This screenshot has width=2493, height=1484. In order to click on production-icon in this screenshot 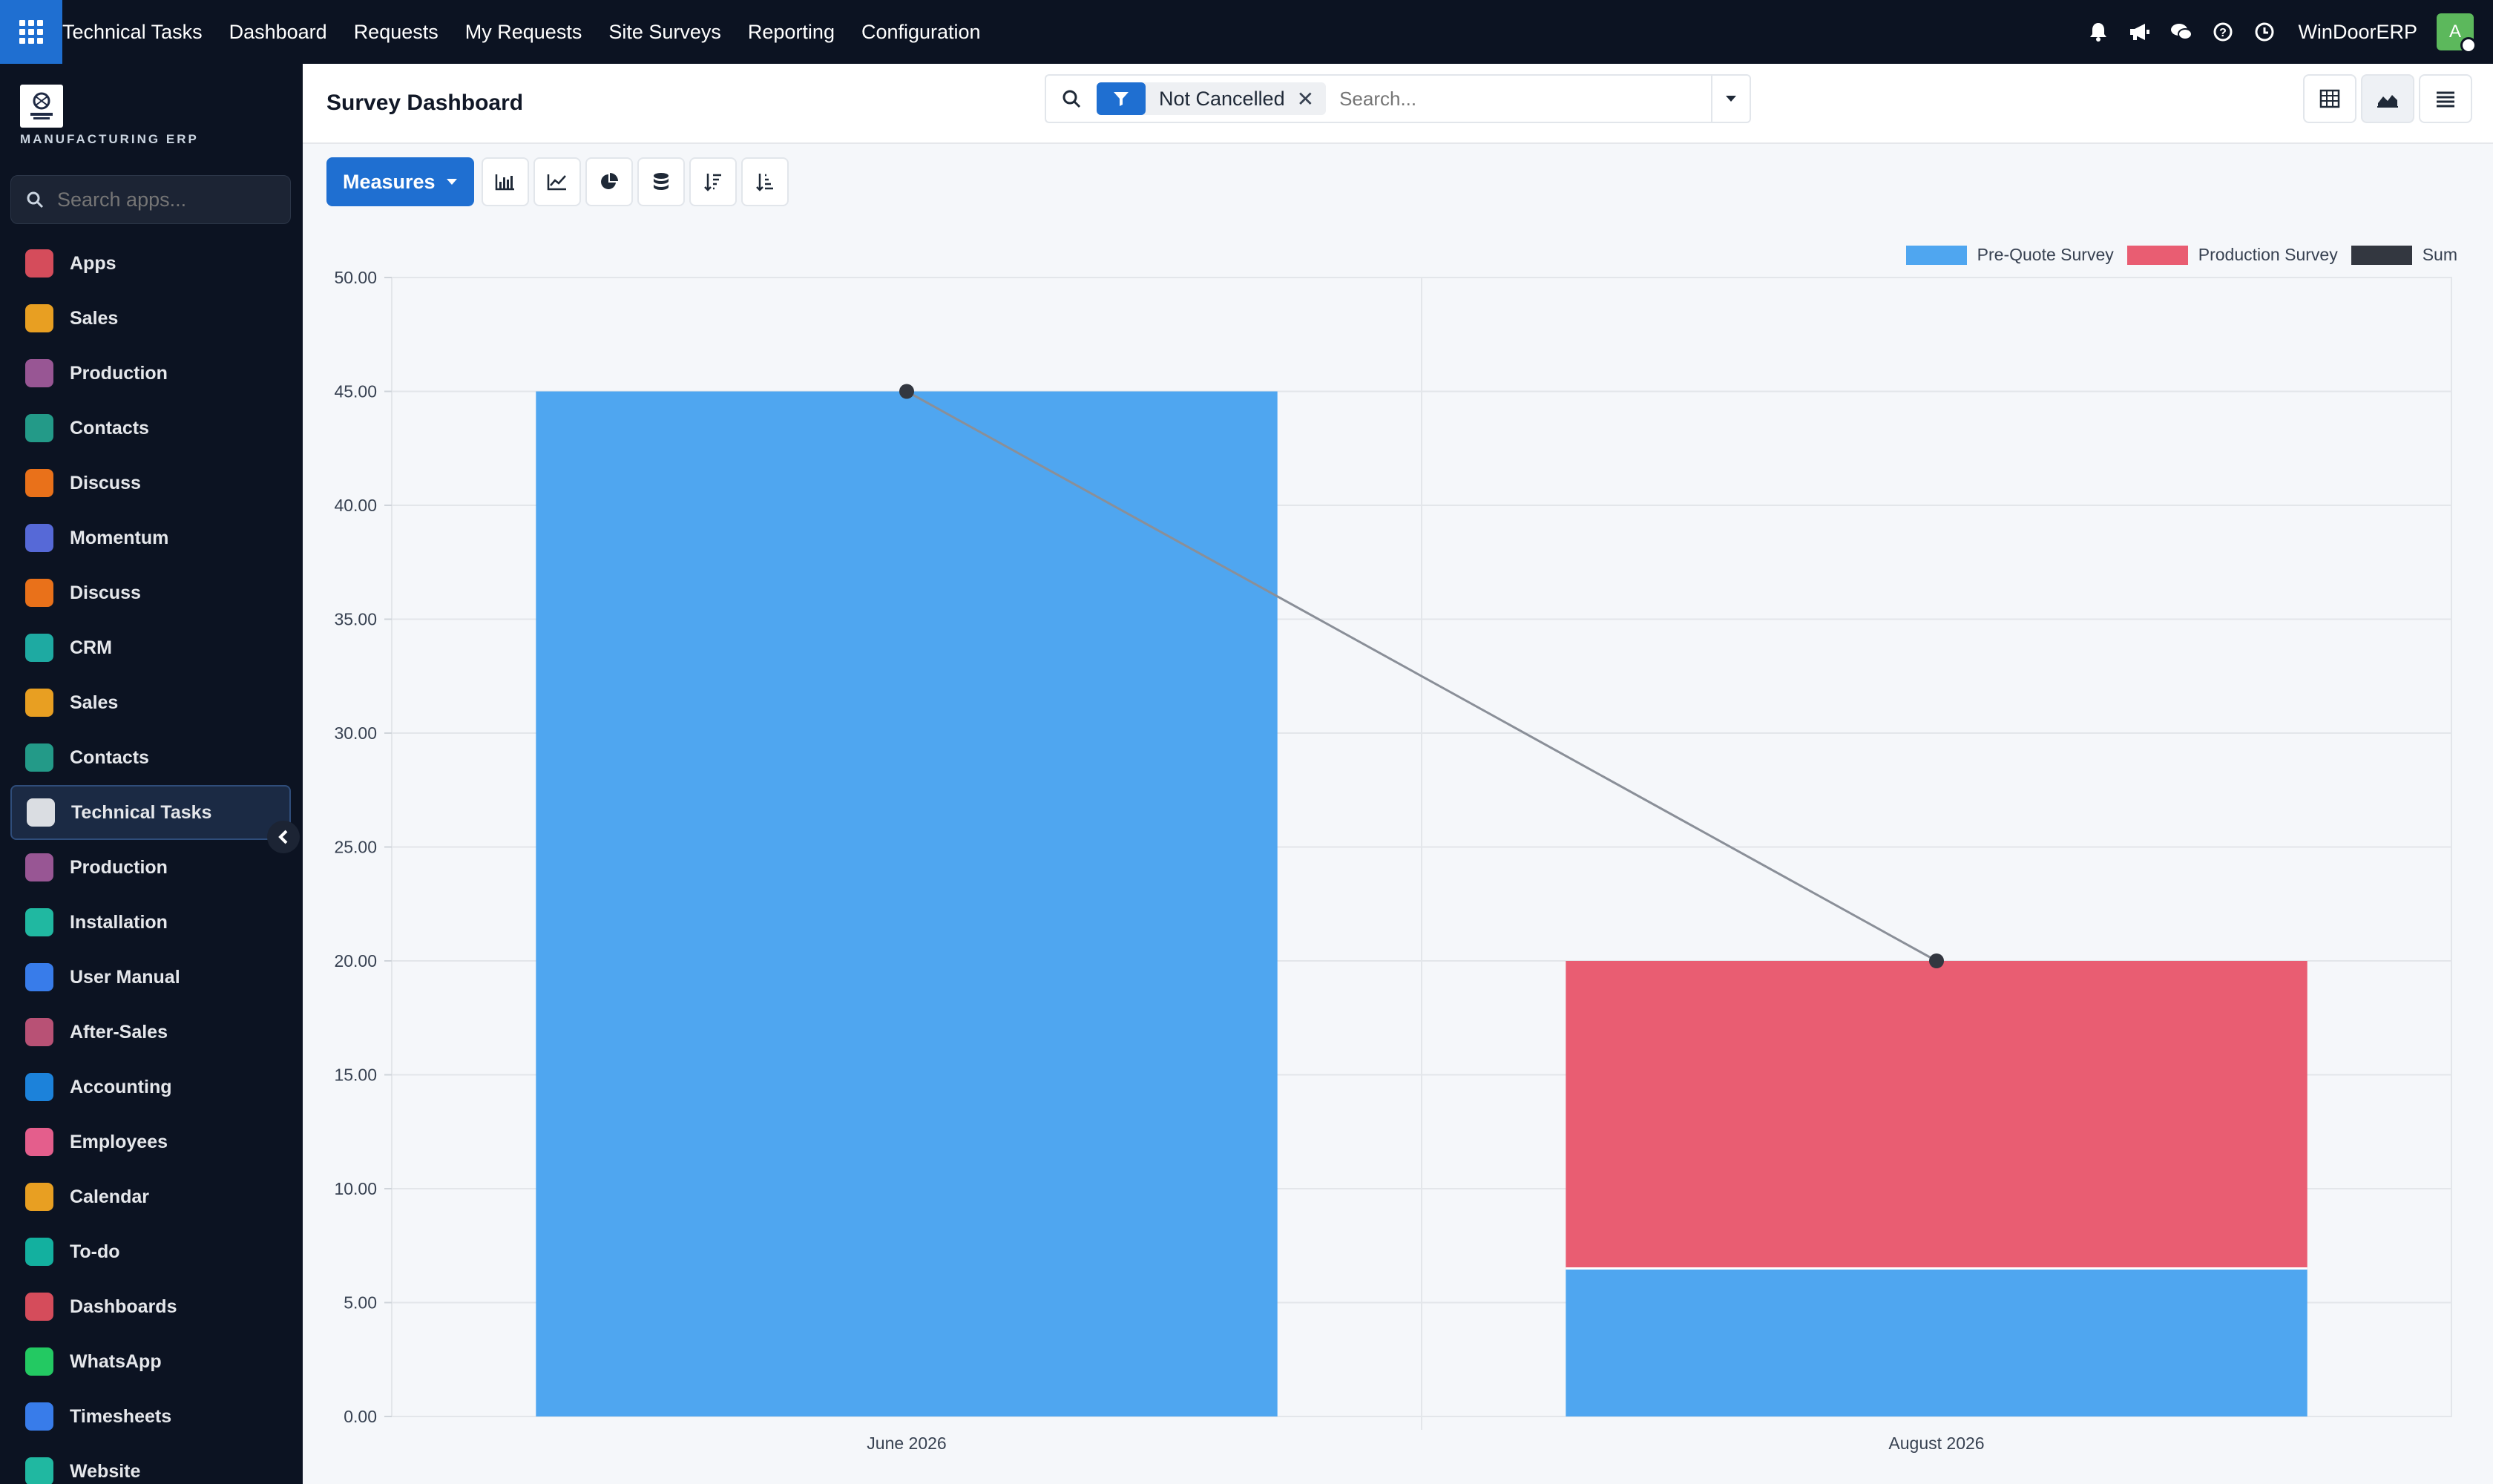, I will do `click(39, 373)`.